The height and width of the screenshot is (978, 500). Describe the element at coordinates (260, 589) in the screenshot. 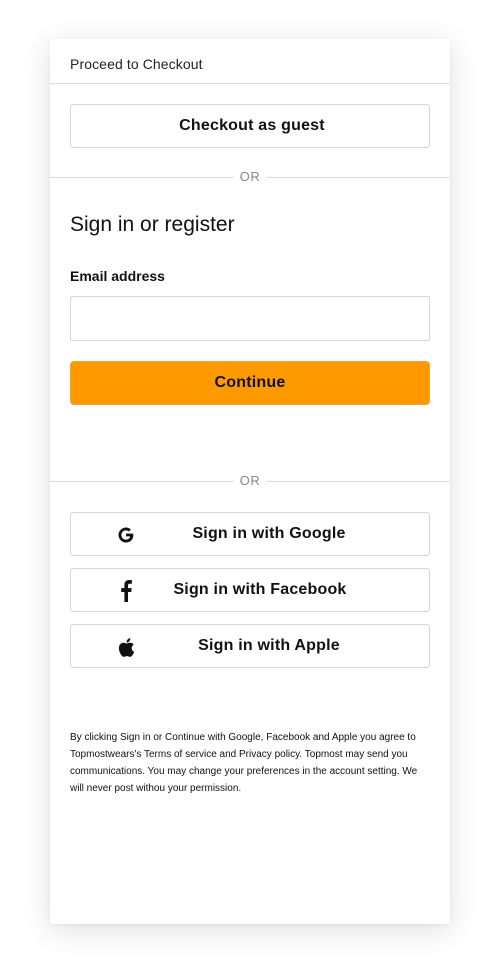

I see `sign-in-facebook-label: Sign in with Facebook` at that location.